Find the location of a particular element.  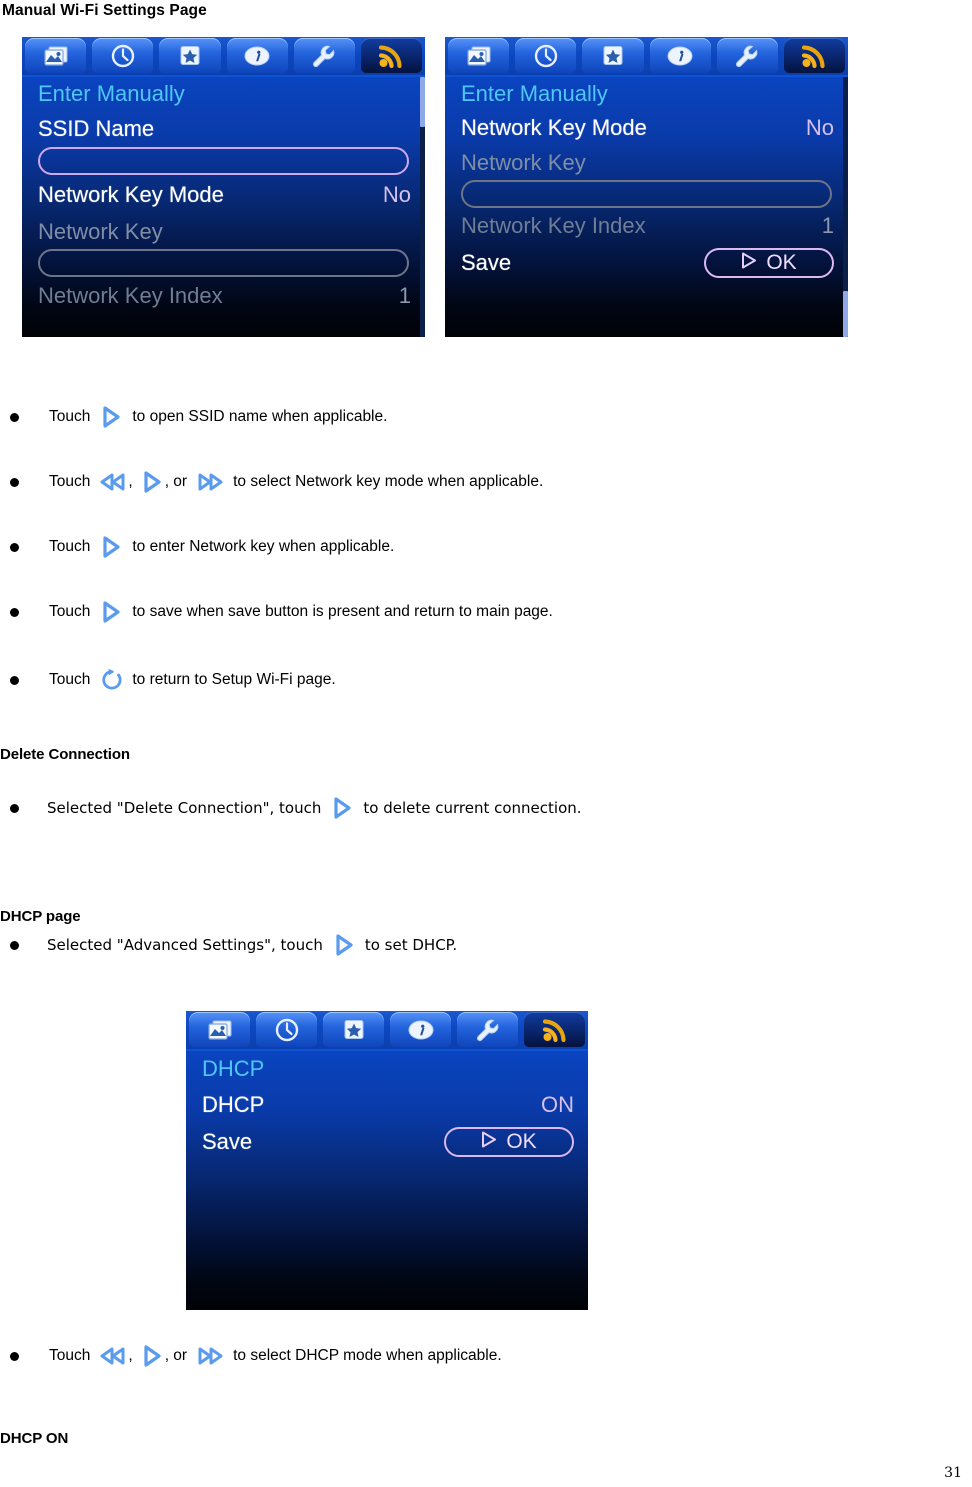

photo-icon is located at coordinates (220, 1030).